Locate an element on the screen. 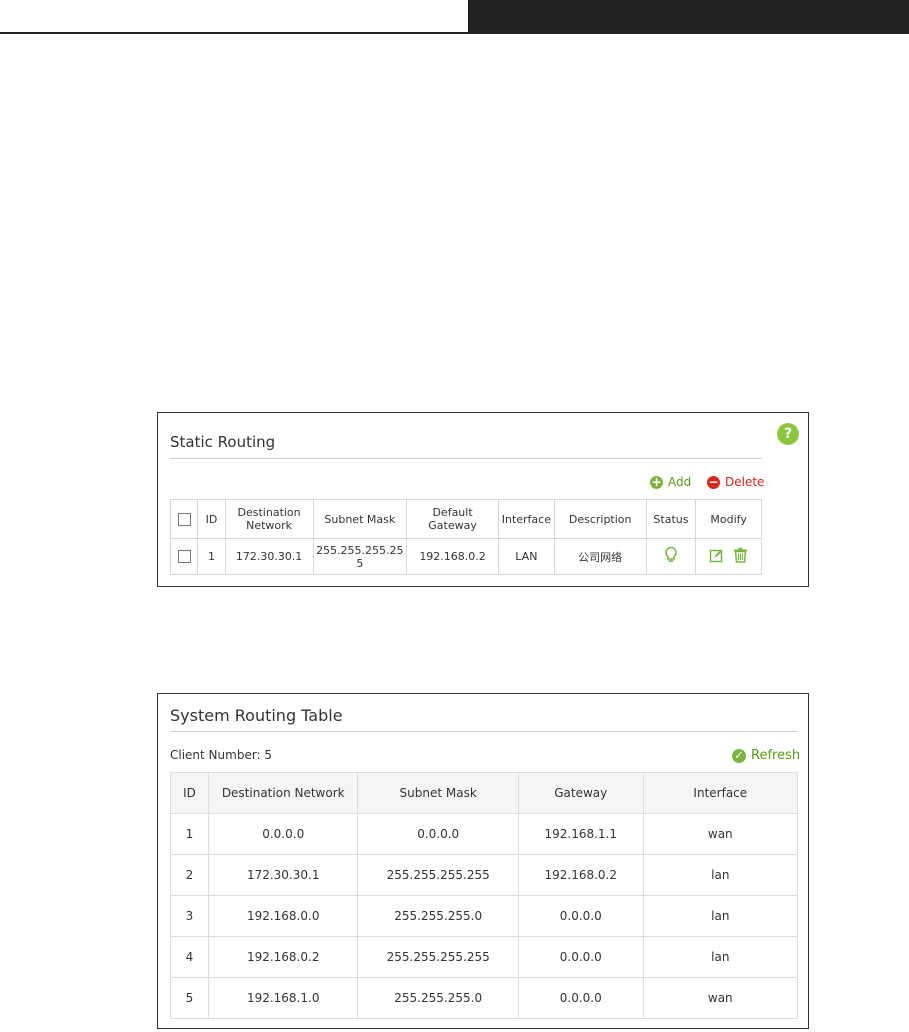 This screenshot has height=1032, width=909. table-row: 3 192.168.0.0 255.255.255.0 0.0.0.0 lan is located at coordinates (484, 916).